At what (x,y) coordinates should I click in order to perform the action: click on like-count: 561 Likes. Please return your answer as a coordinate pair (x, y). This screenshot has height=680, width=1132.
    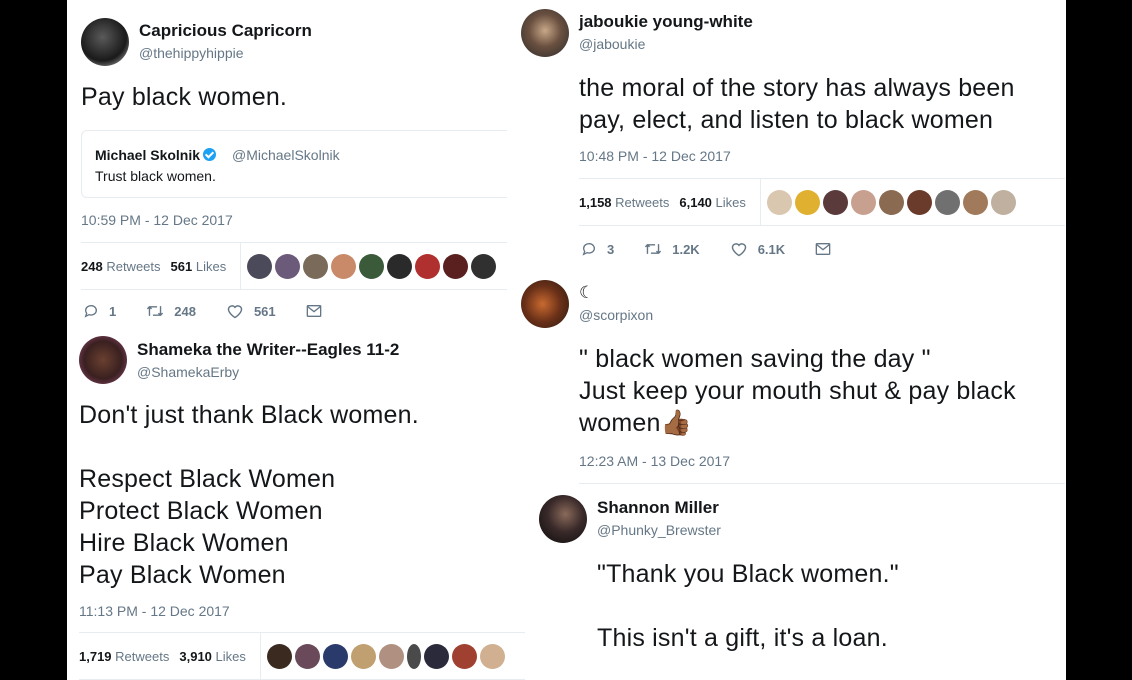
    Looking at the image, I should click on (199, 266).